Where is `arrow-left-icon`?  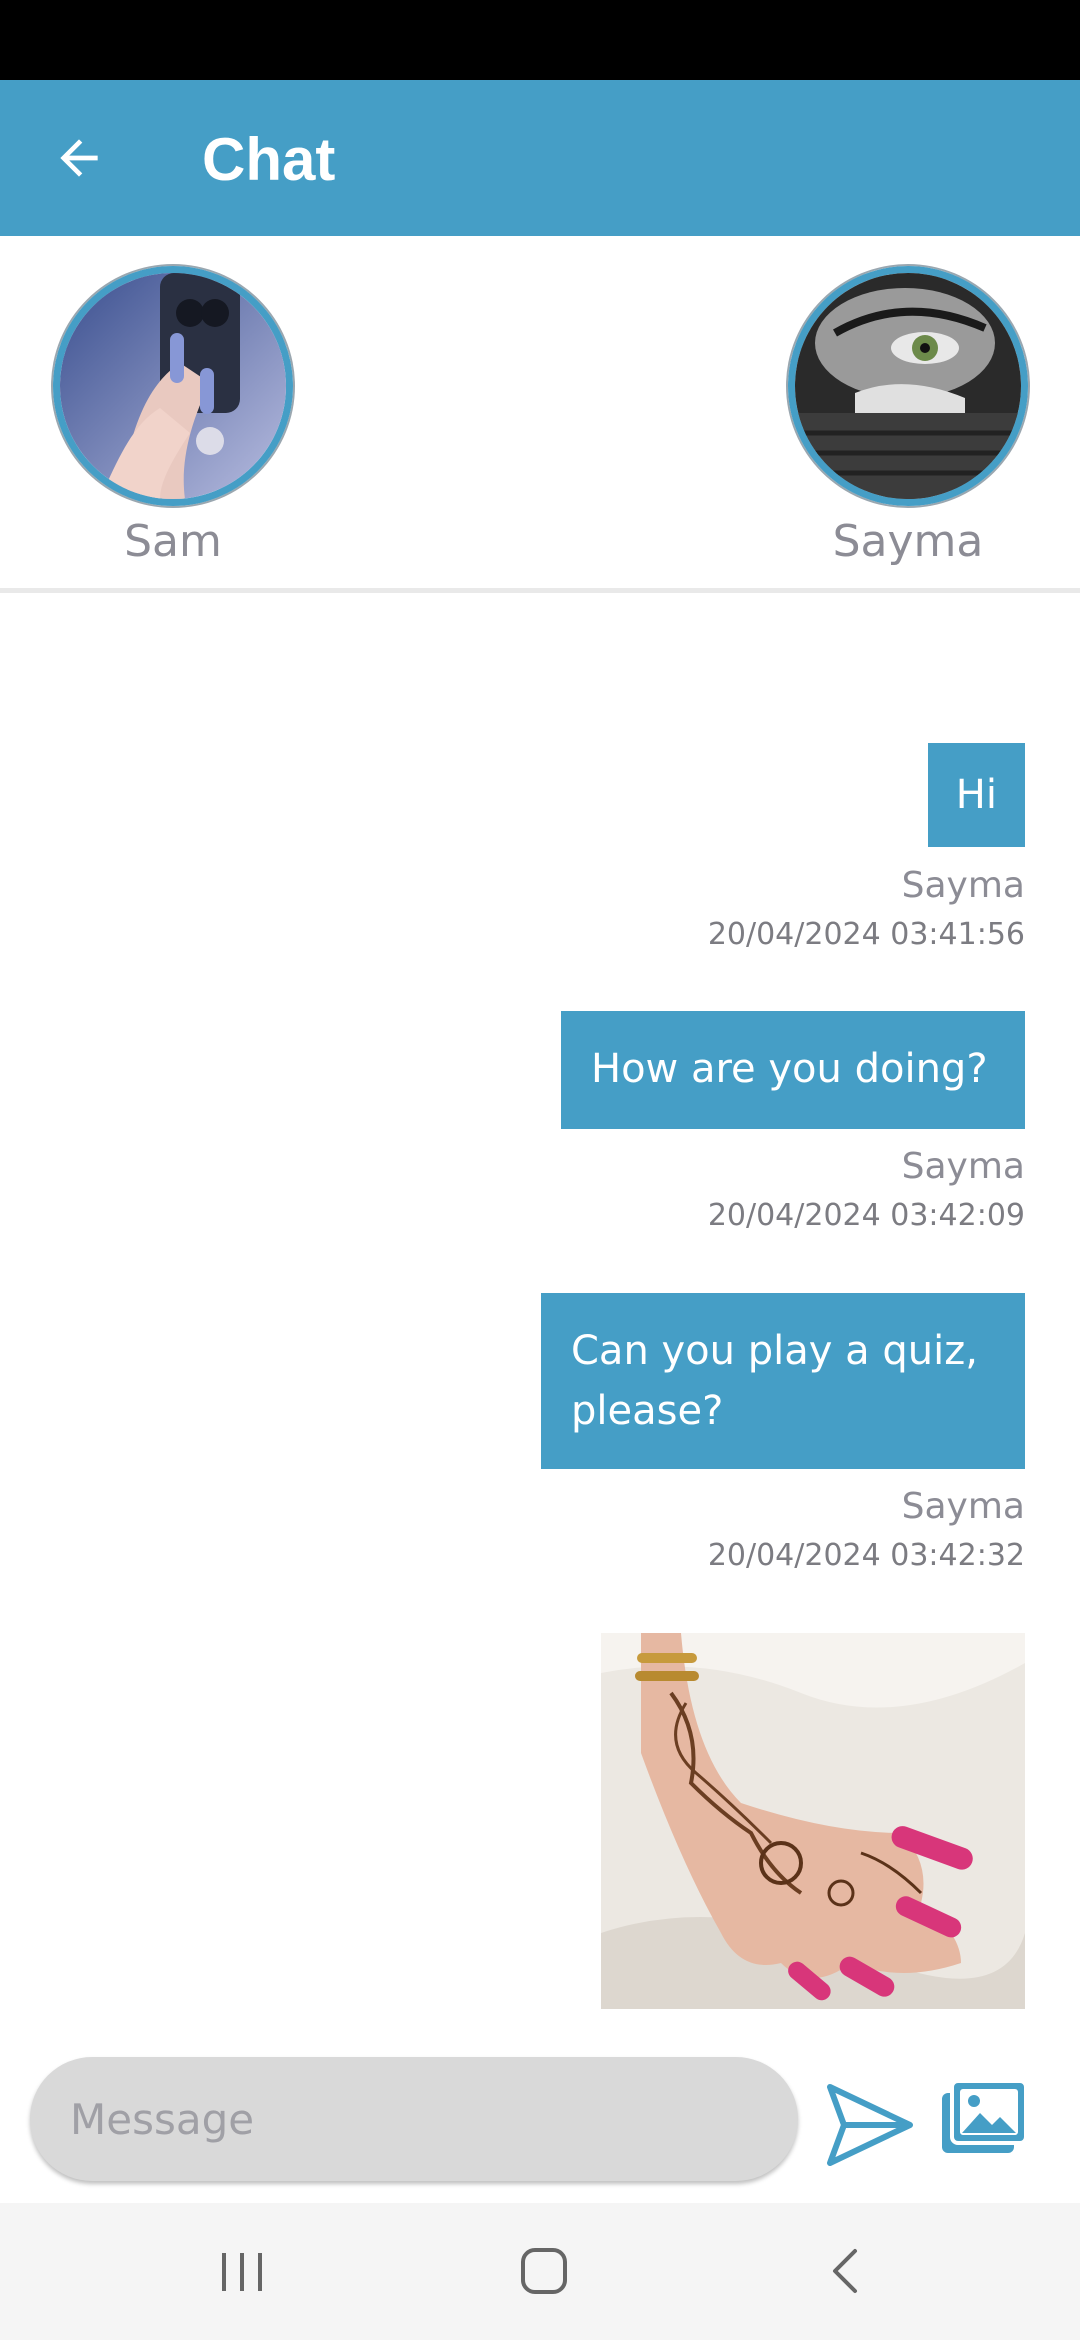
arrow-left-icon is located at coordinates (79, 158).